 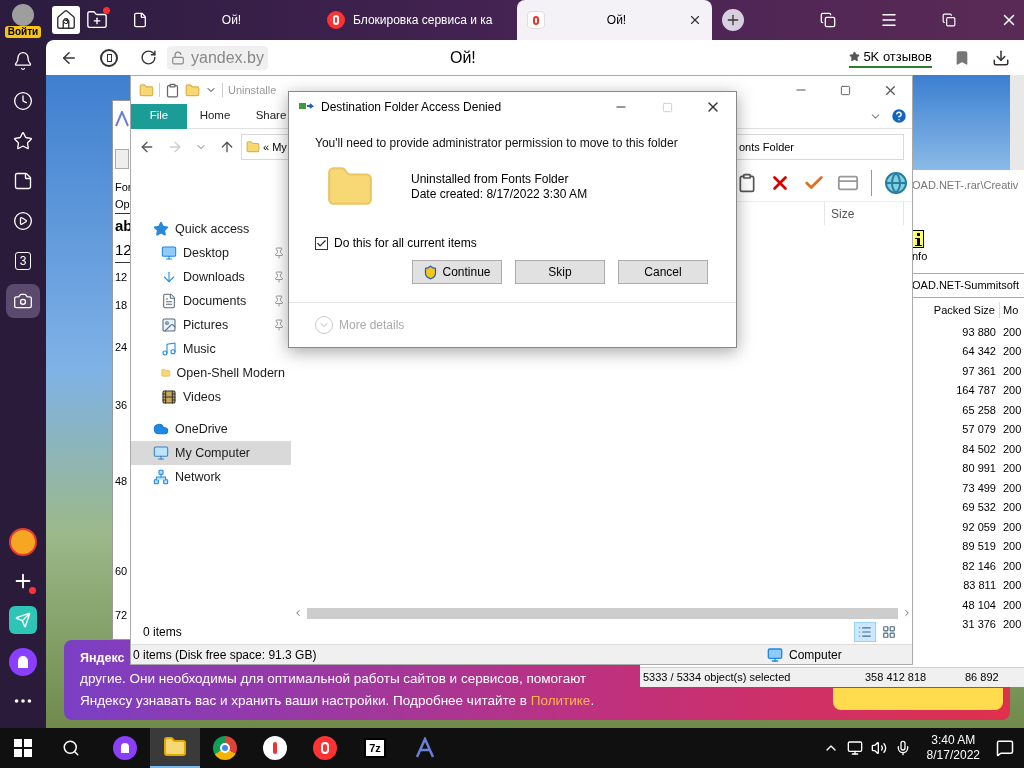 I want to click on archiver-button: 7z, so click(x=375, y=748).